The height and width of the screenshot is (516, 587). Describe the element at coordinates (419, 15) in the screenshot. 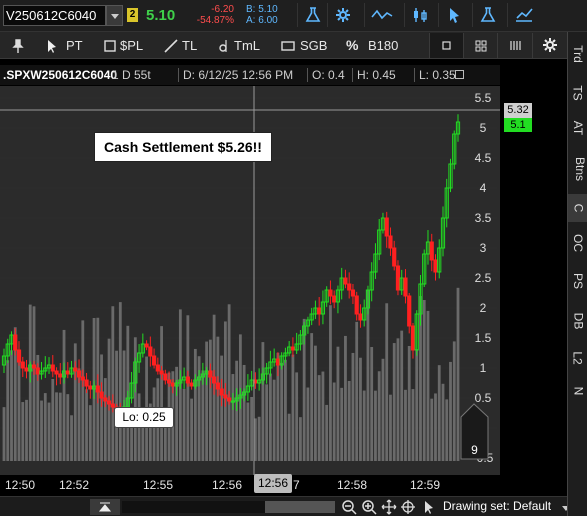

I see `candles-icon` at that location.